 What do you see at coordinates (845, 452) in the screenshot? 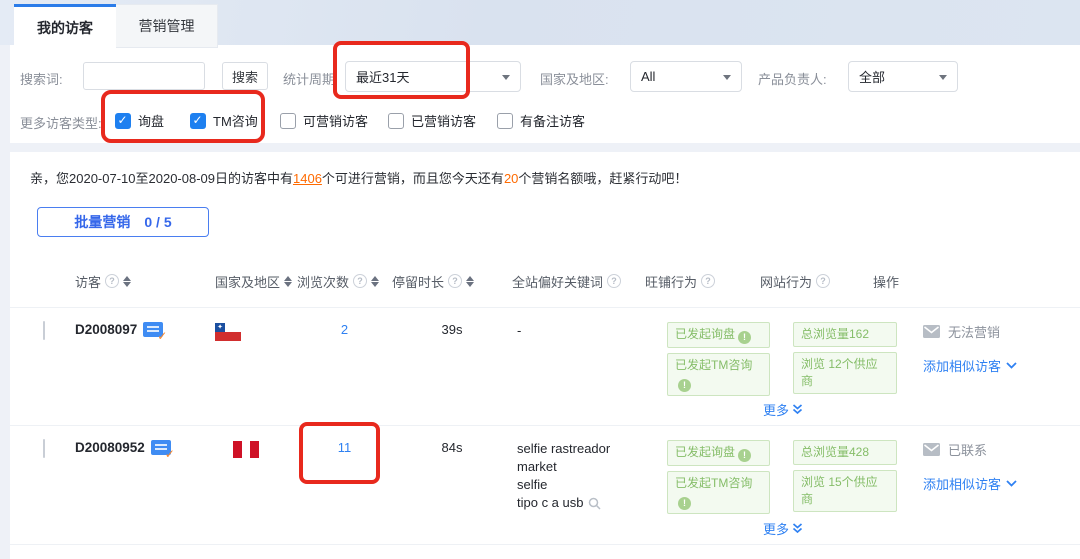
I see `site-behavior-tag: 总浏览量428` at bounding box center [845, 452].